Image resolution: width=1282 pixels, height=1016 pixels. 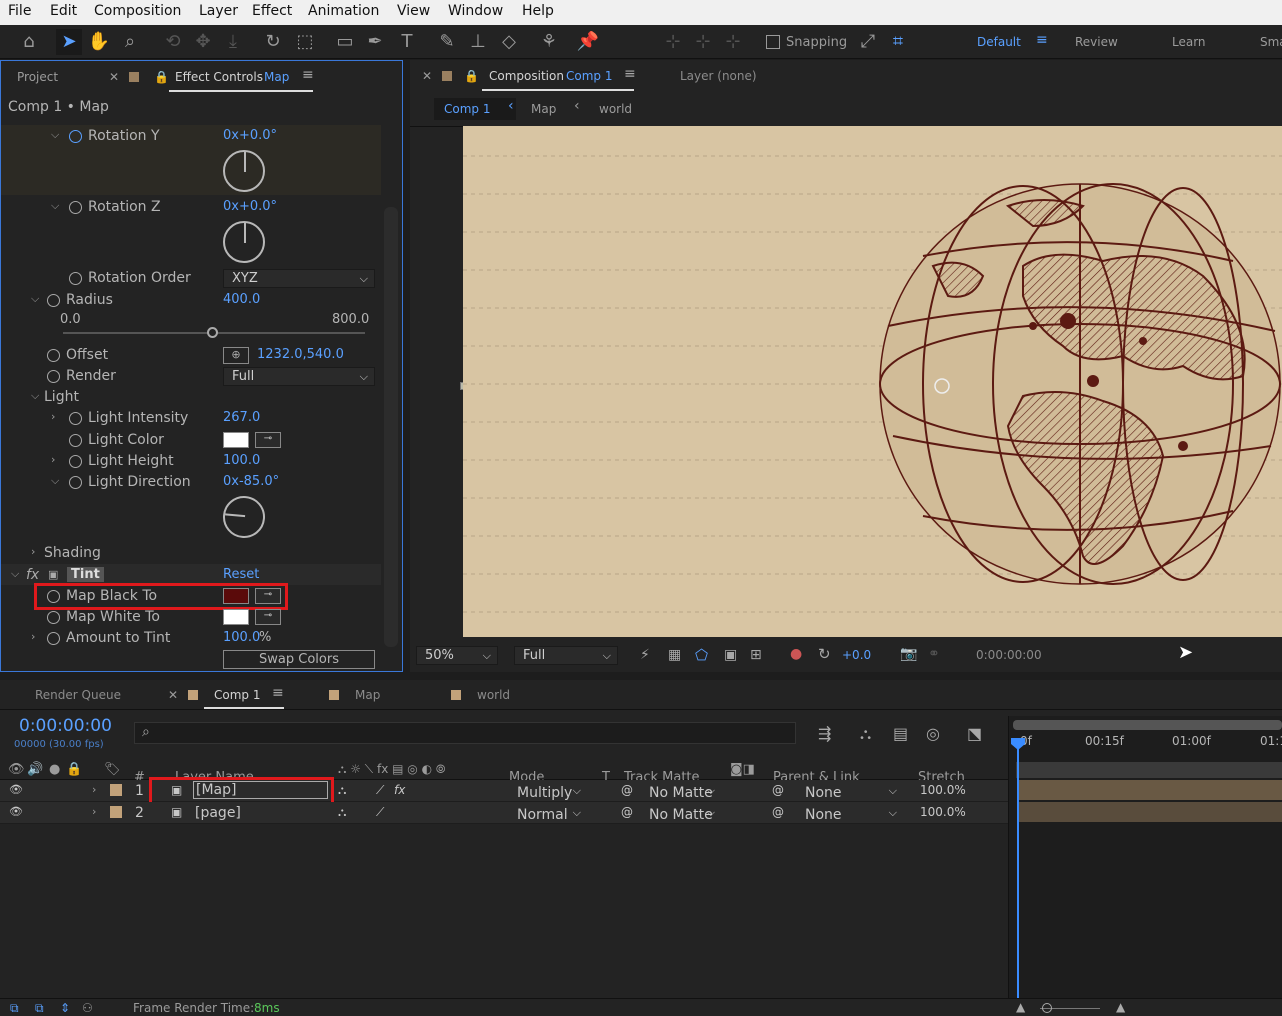 What do you see at coordinates (824, 654) in the screenshot?
I see `reset-exposure-icon: ↻` at bounding box center [824, 654].